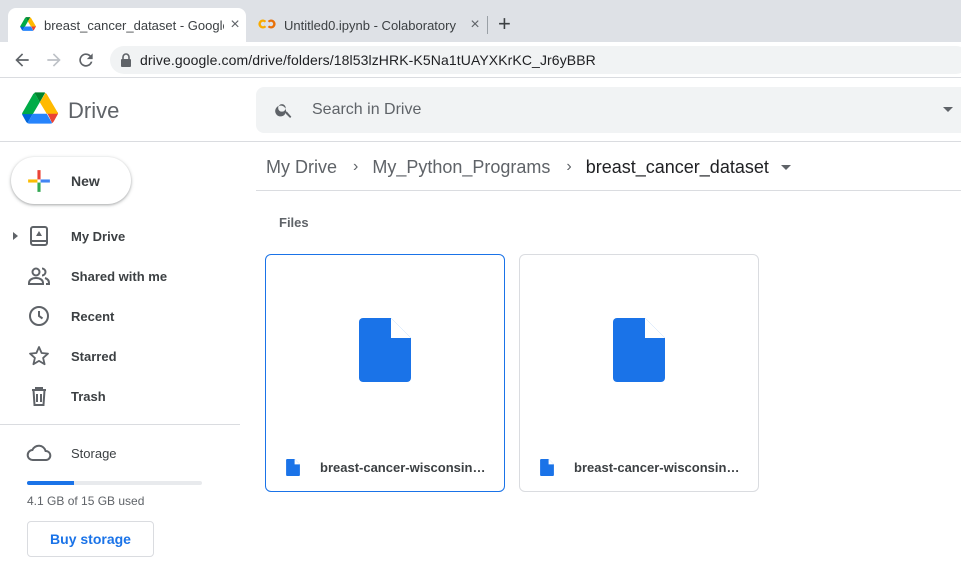 The height and width of the screenshot is (577, 961). I want to click on sidebar-item-recent: Recent, so click(120, 316).